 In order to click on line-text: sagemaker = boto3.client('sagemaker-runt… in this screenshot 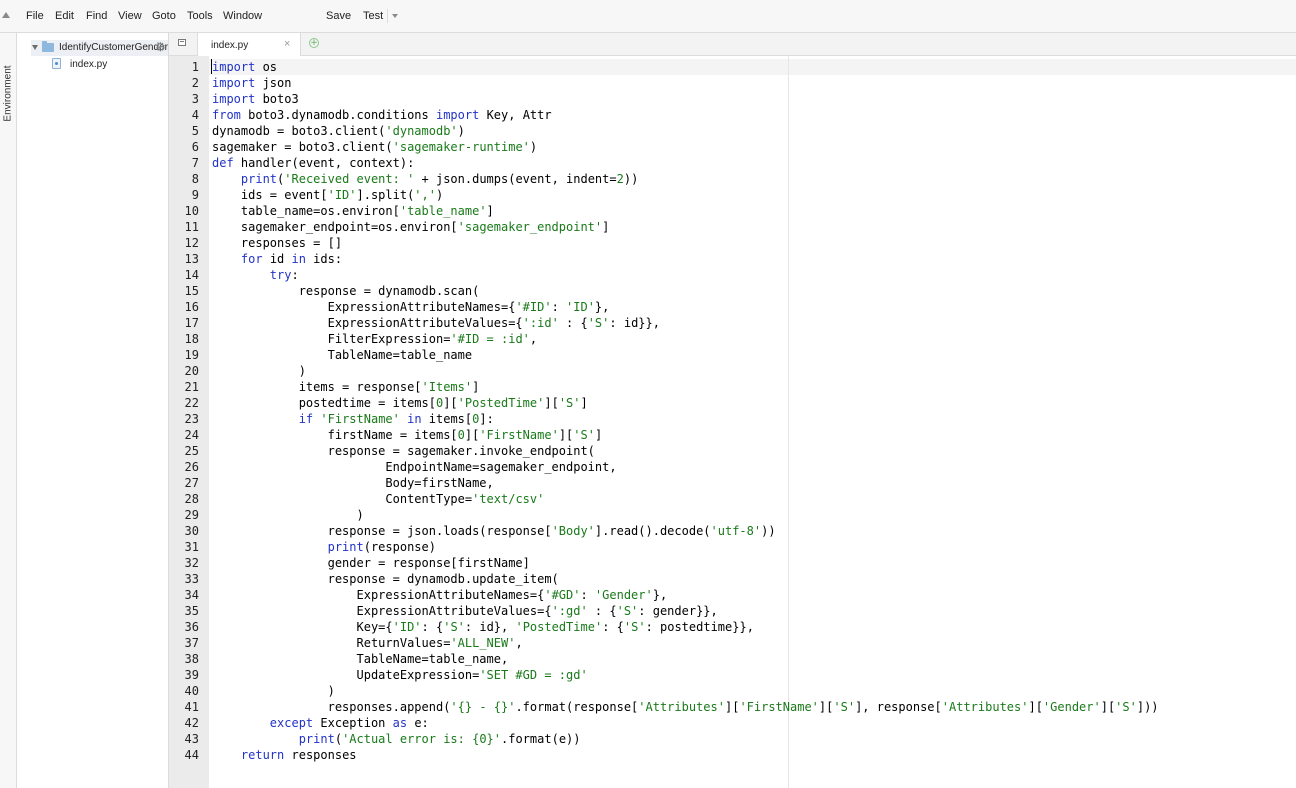, I will do `click(374, 147)`.